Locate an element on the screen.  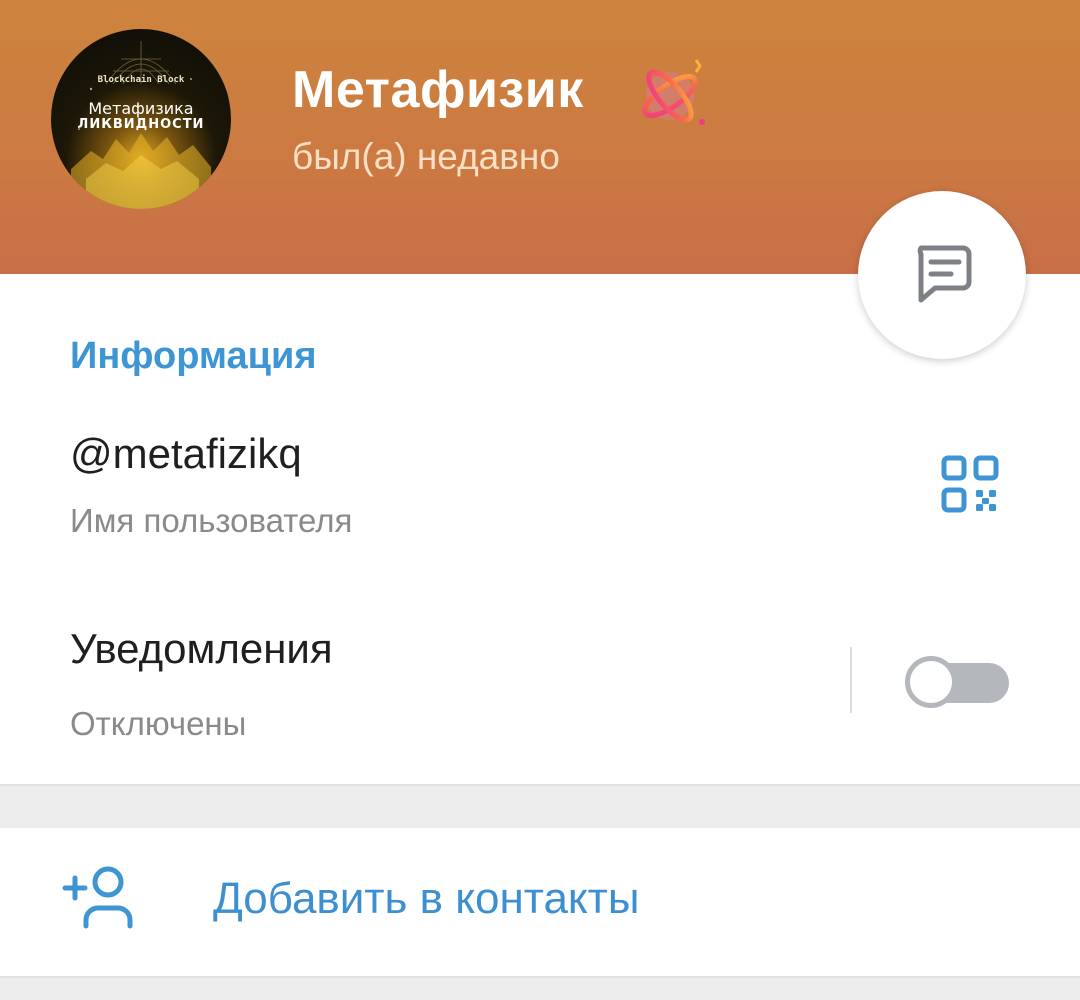
last-seen-status: был(а) недавно is located at coordinates (426, 156).